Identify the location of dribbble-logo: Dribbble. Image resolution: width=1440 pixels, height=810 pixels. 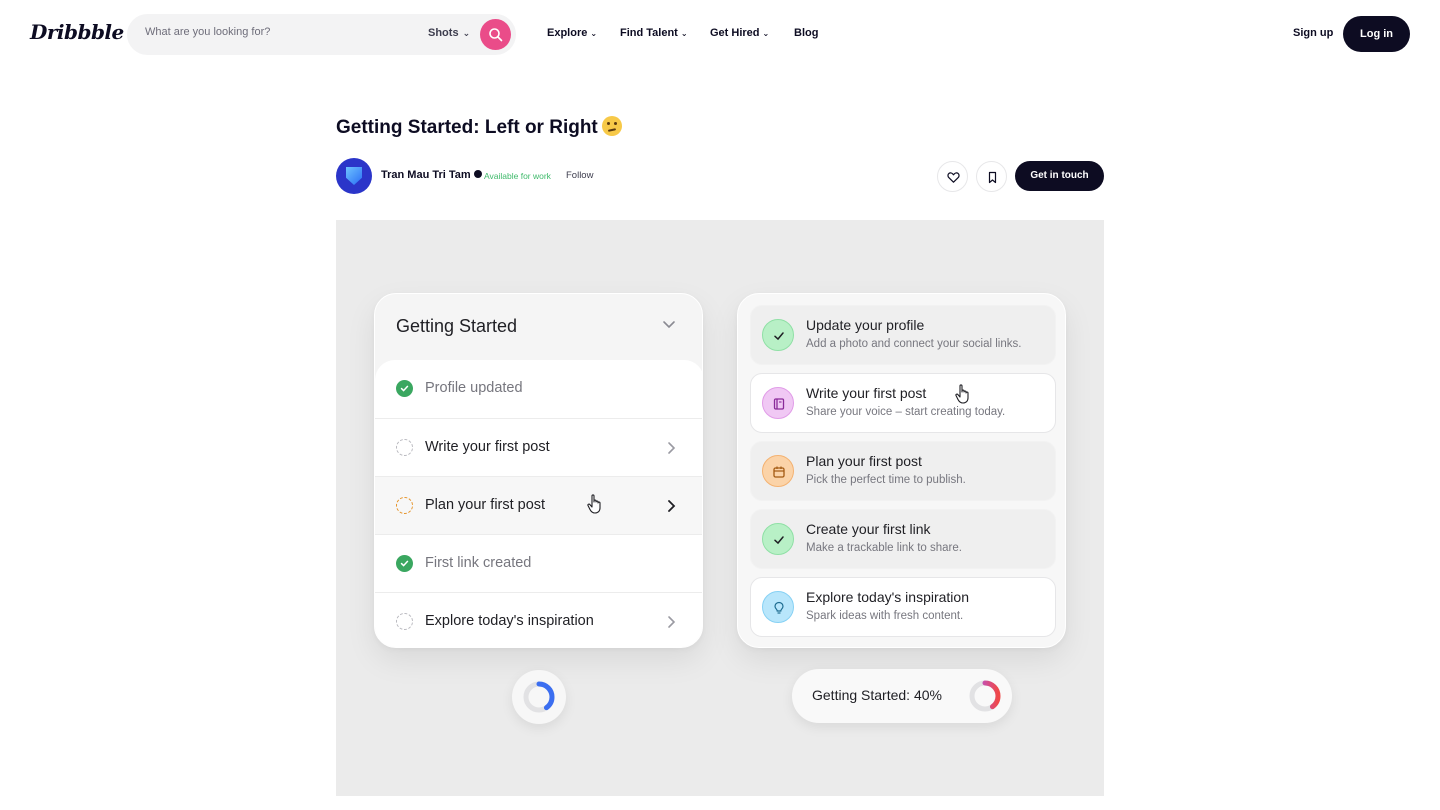
(77, 32).